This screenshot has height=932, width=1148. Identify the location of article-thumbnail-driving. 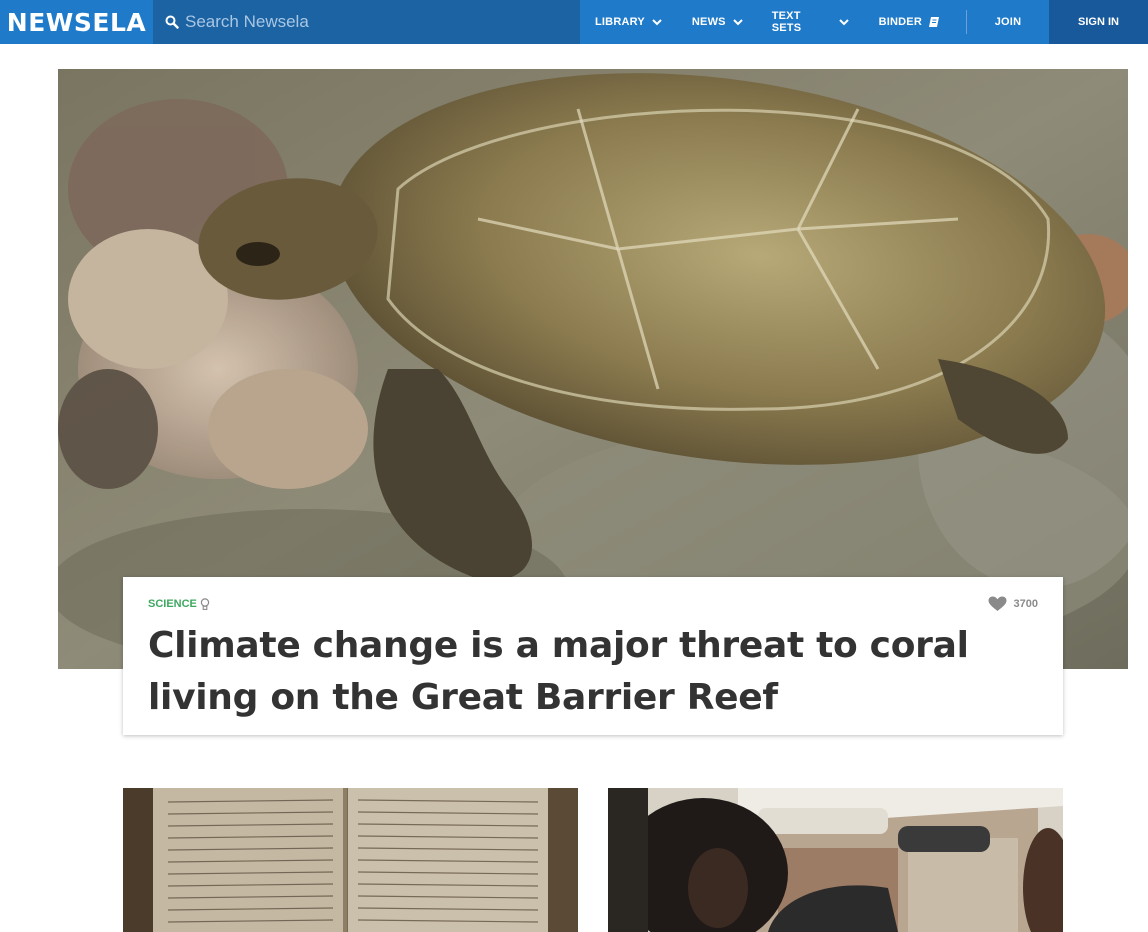
(835, 860).